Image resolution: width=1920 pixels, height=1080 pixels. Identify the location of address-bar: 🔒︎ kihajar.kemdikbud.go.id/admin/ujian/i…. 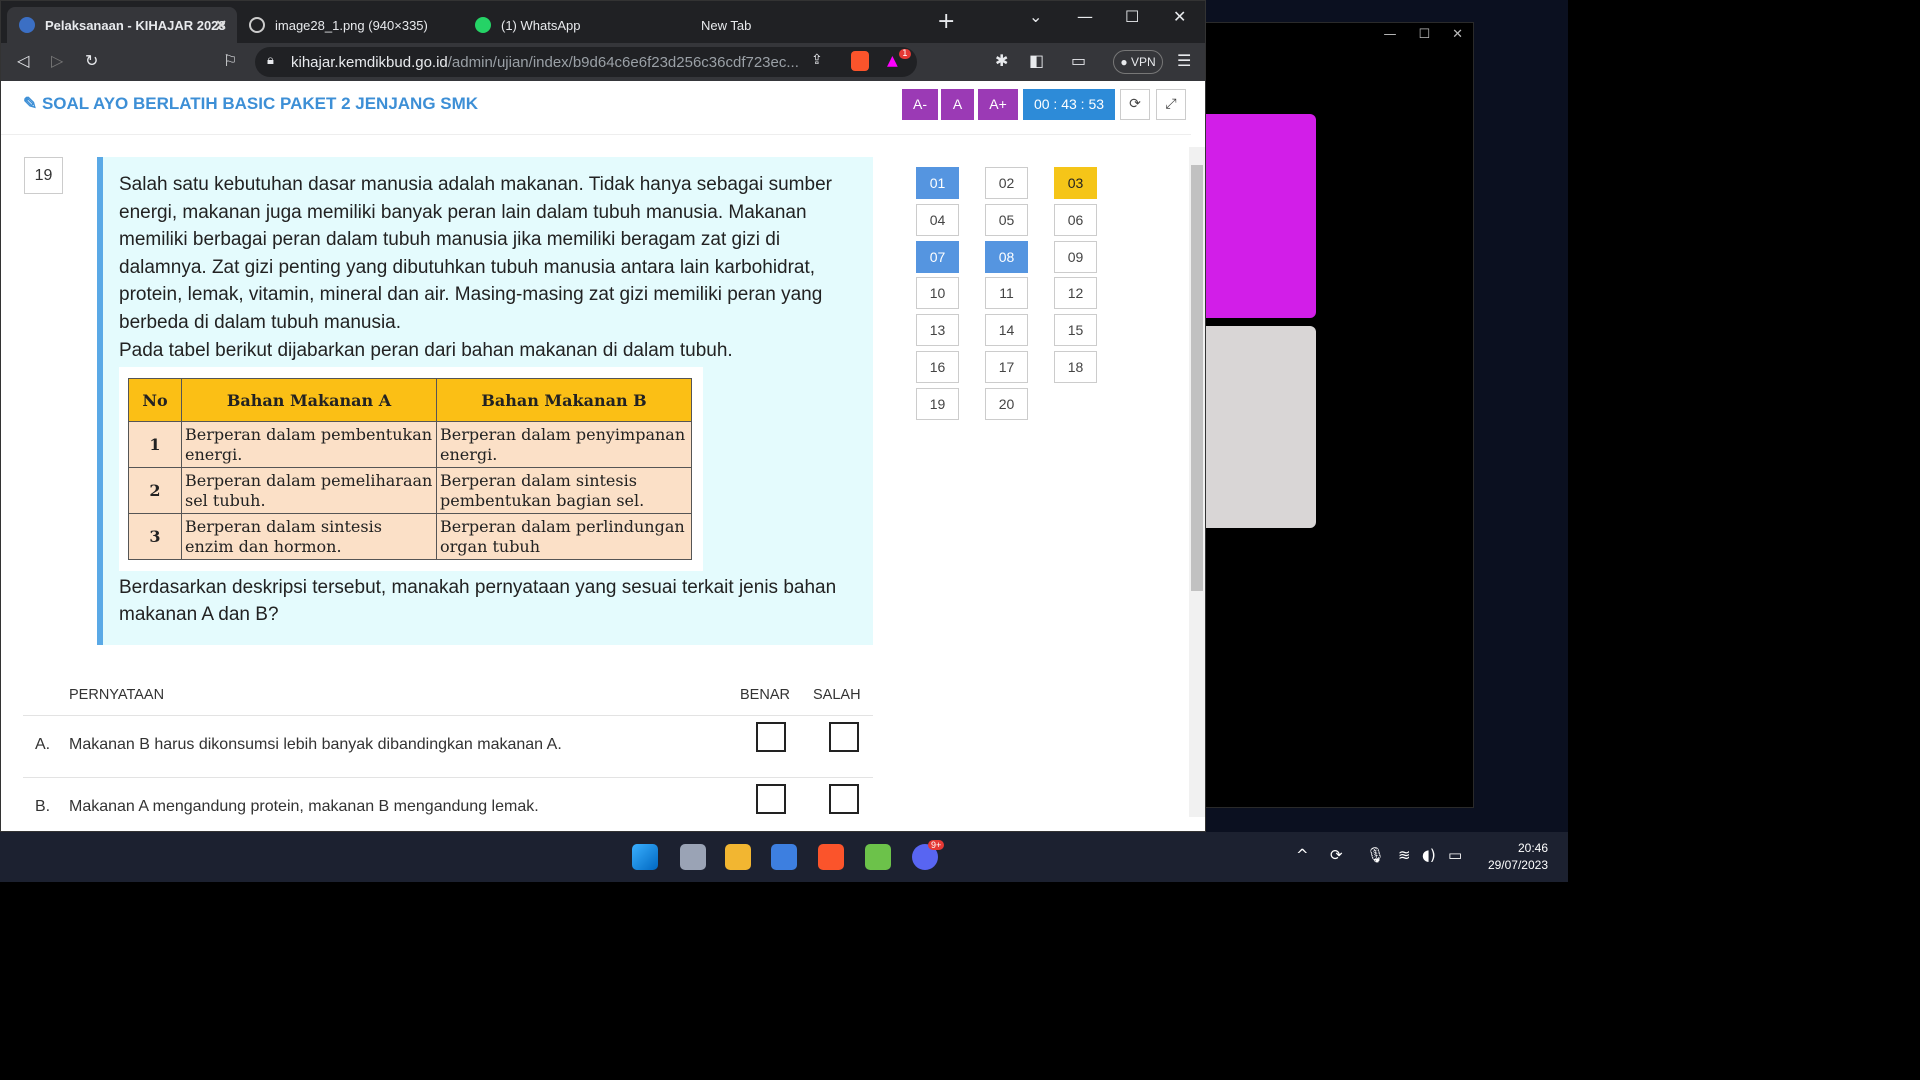
(586, 62).